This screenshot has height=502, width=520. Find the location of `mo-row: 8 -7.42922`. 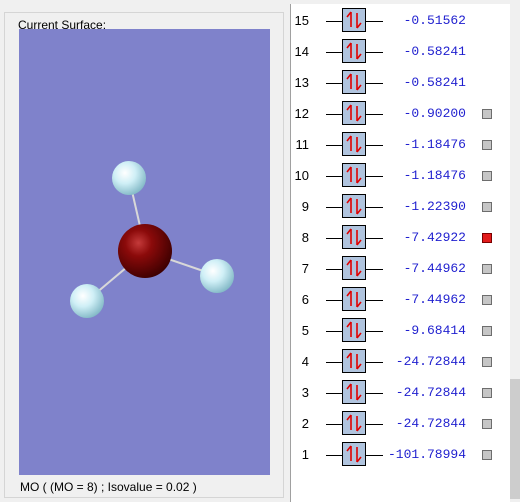

mo-row: 8 -7.42922 is located at coordinates (405, 238).